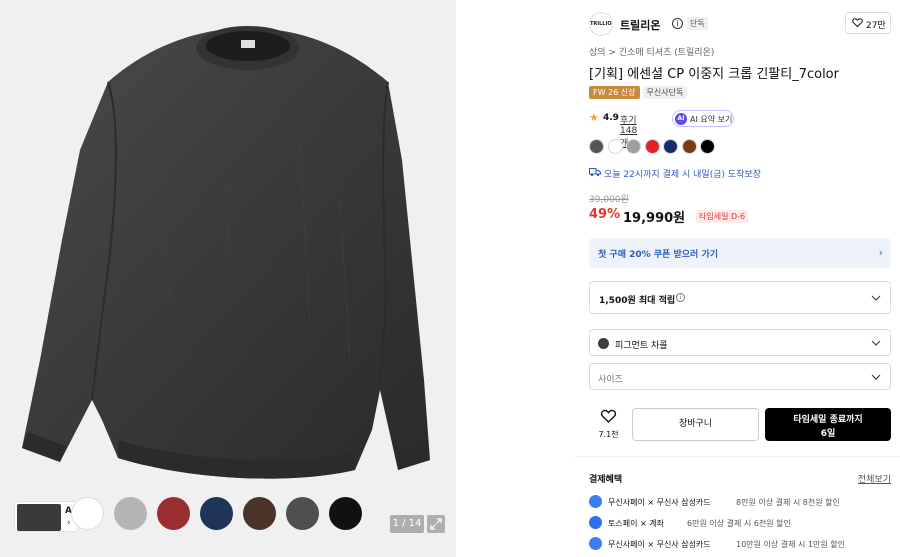 This screenshot has height=557, width=900. What do you see at coordinates (594, 117) in the screenshot?
I see `star-icon: ★` at bounding box center [594, 117].